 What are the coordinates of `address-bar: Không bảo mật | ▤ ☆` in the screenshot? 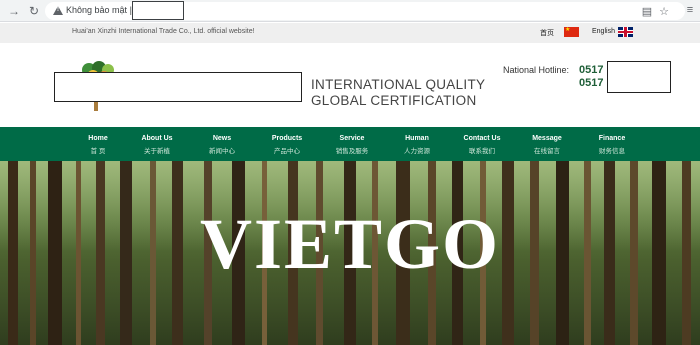 It's located at (365, 10).